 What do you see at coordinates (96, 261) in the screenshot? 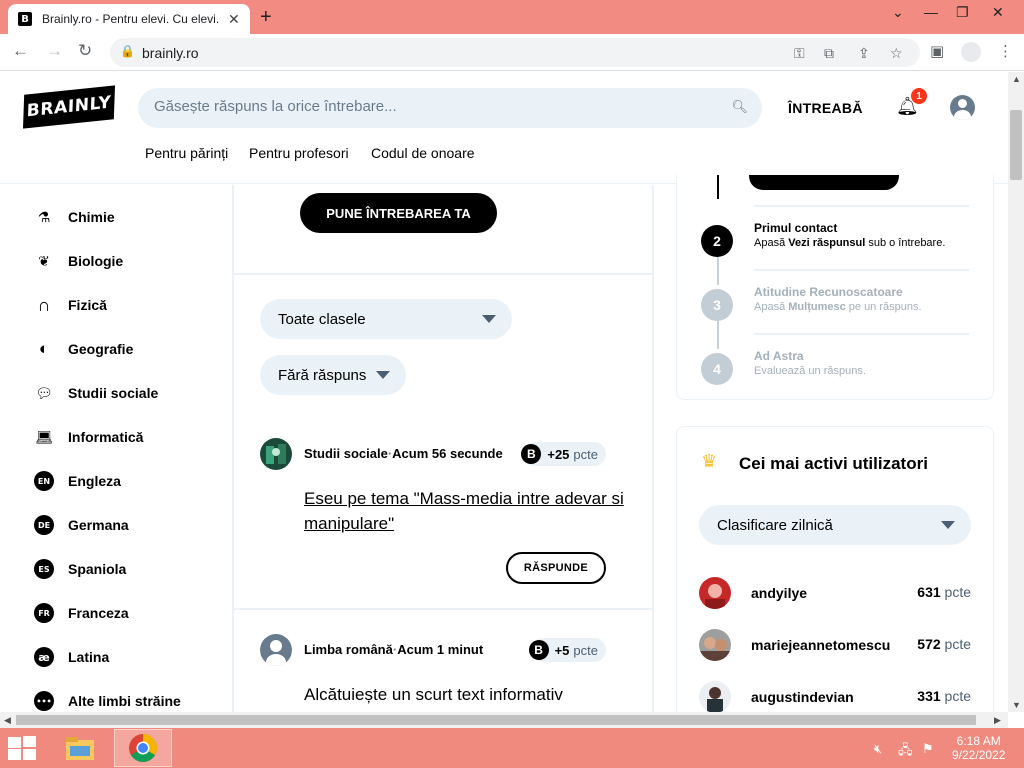
I see `sidebar-item-label: Biologie` at bounding box center [96, 261].